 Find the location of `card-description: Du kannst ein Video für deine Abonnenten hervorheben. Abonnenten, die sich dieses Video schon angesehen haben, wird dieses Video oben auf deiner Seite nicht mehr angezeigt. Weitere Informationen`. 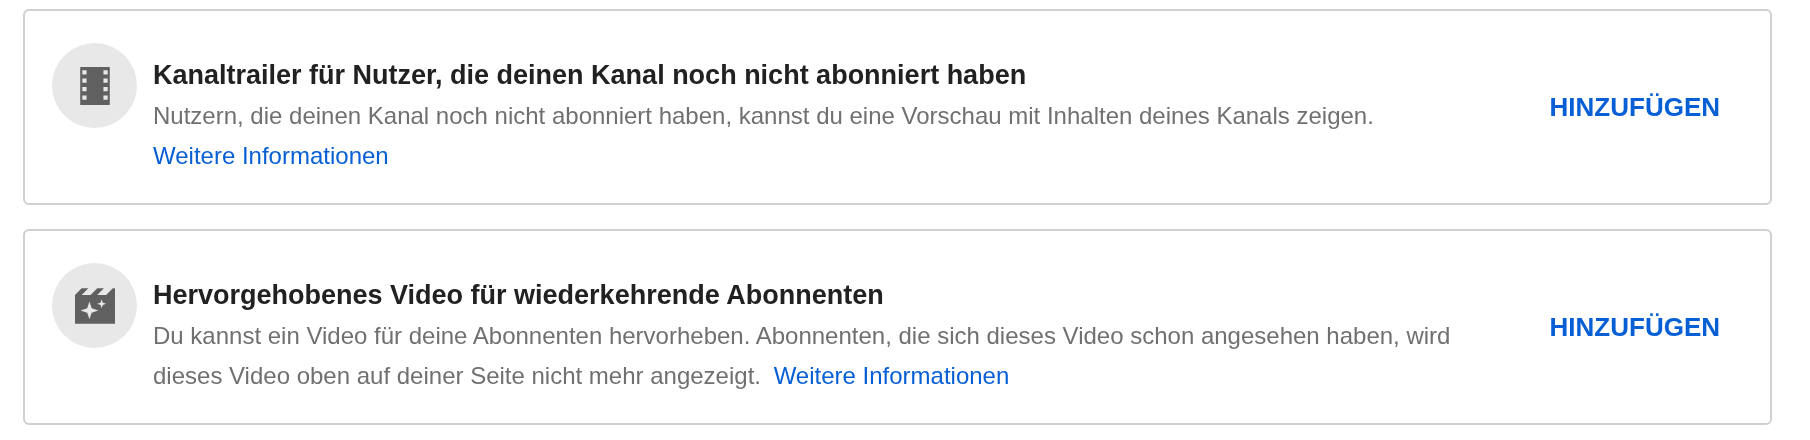

card-description: Du kannst ein Video für deine Abonnenten hervorheben. Abonnenten, die sich dieses Video schon angesehen haben, wird dieses Video oben auf deiner Seite nicht mehr angezeigt. Weitere Informationen is located at coordinates (802, 356).